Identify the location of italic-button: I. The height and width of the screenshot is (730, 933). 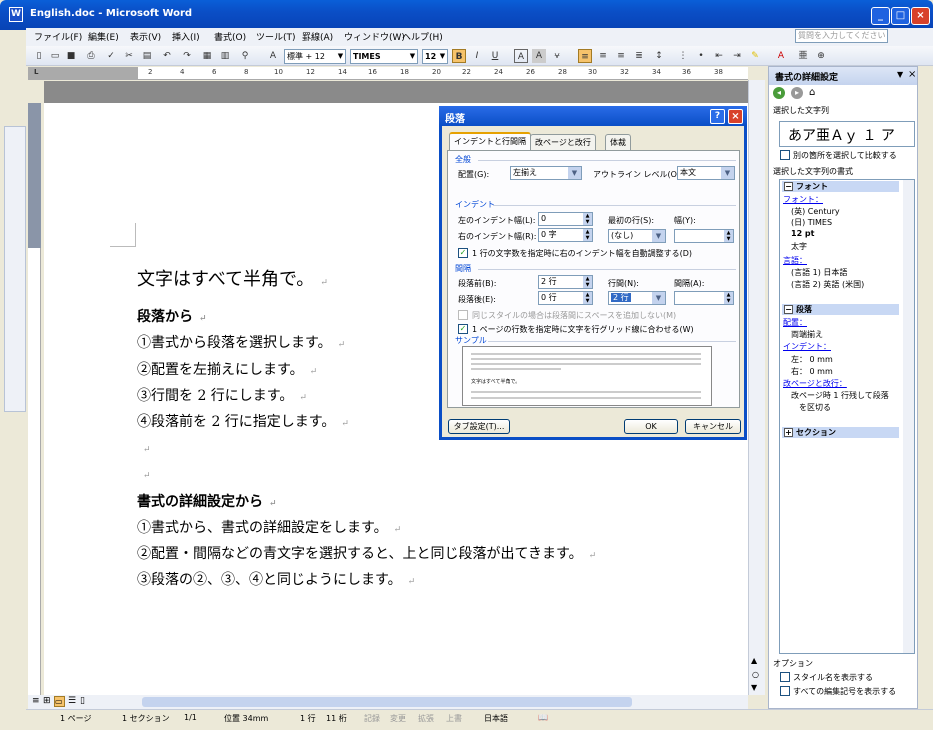
(477, 56).